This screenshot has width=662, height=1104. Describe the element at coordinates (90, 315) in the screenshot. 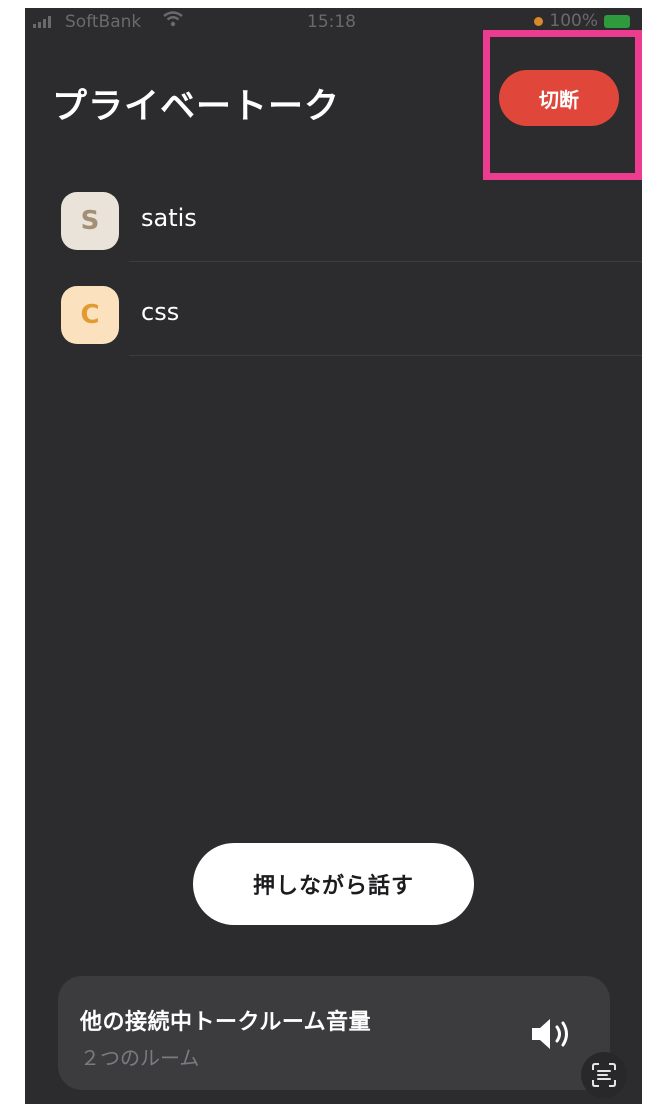

I see `avatar: C` at that location.